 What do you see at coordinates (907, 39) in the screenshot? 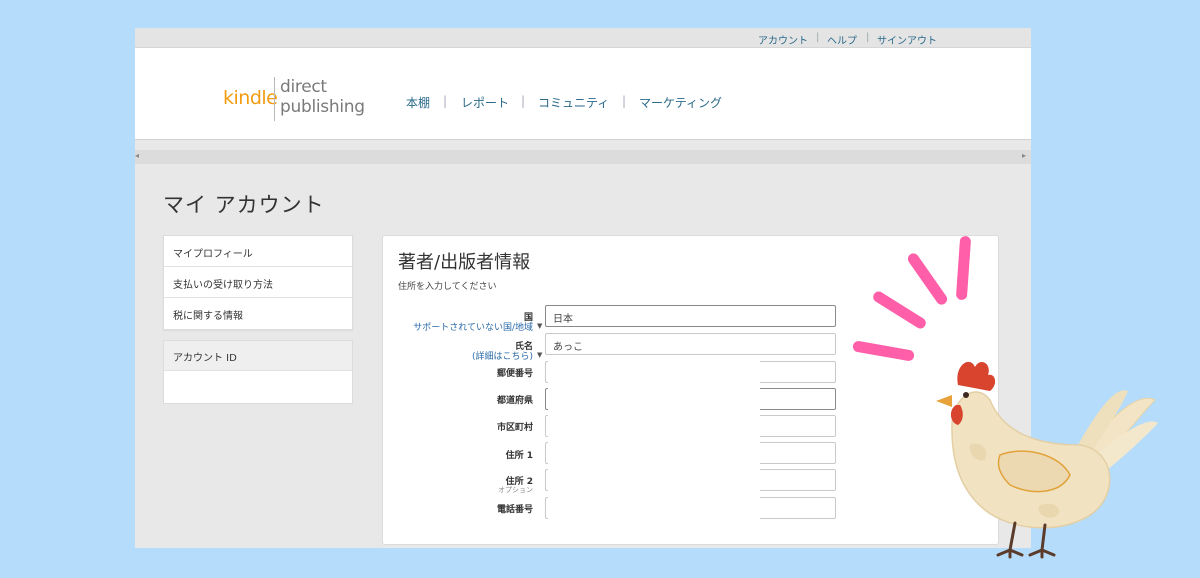
I see `sign-out-link: サインアウト` at bounding box center [907, 39].